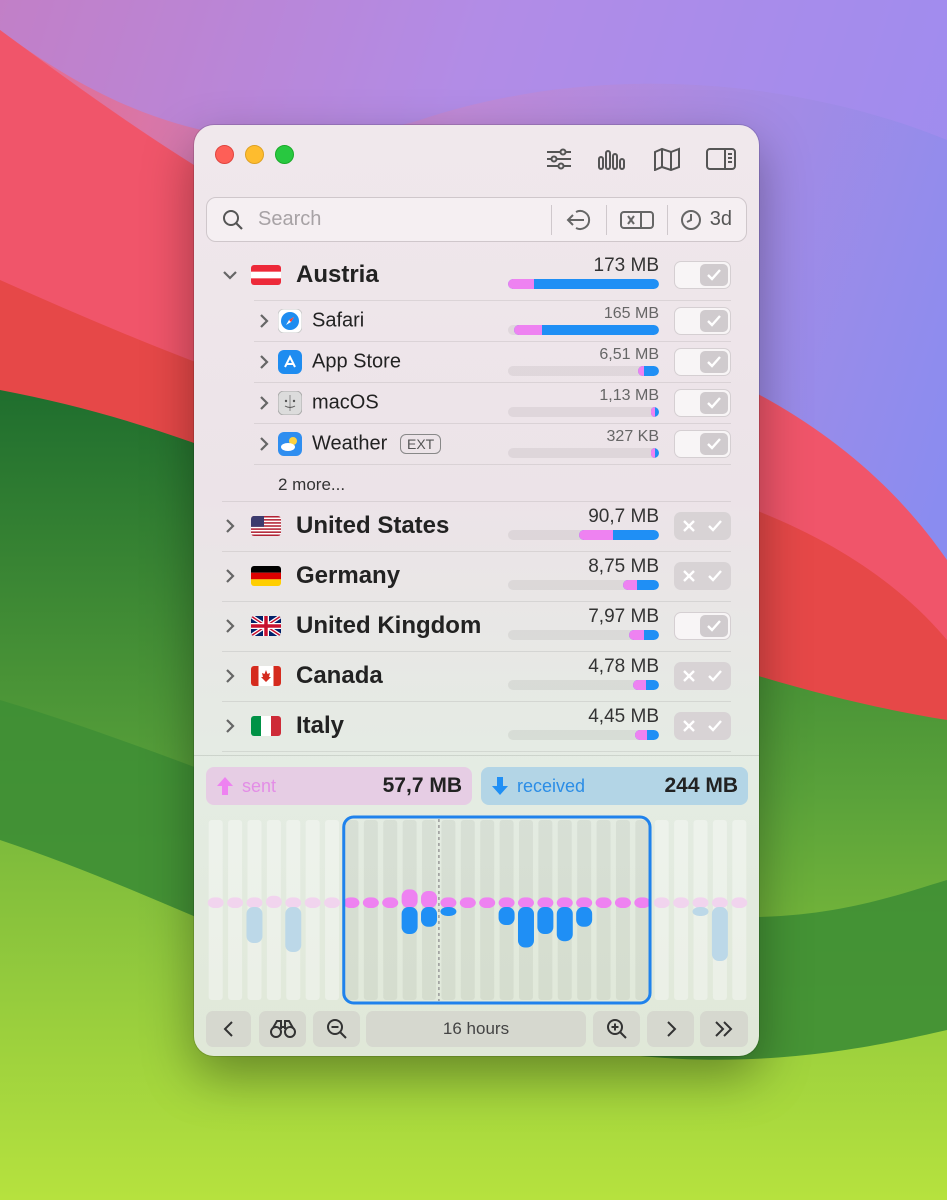  Describe the element at coordinates (339, 675) in the screenshot. I see `country-name: Canada` at that location.